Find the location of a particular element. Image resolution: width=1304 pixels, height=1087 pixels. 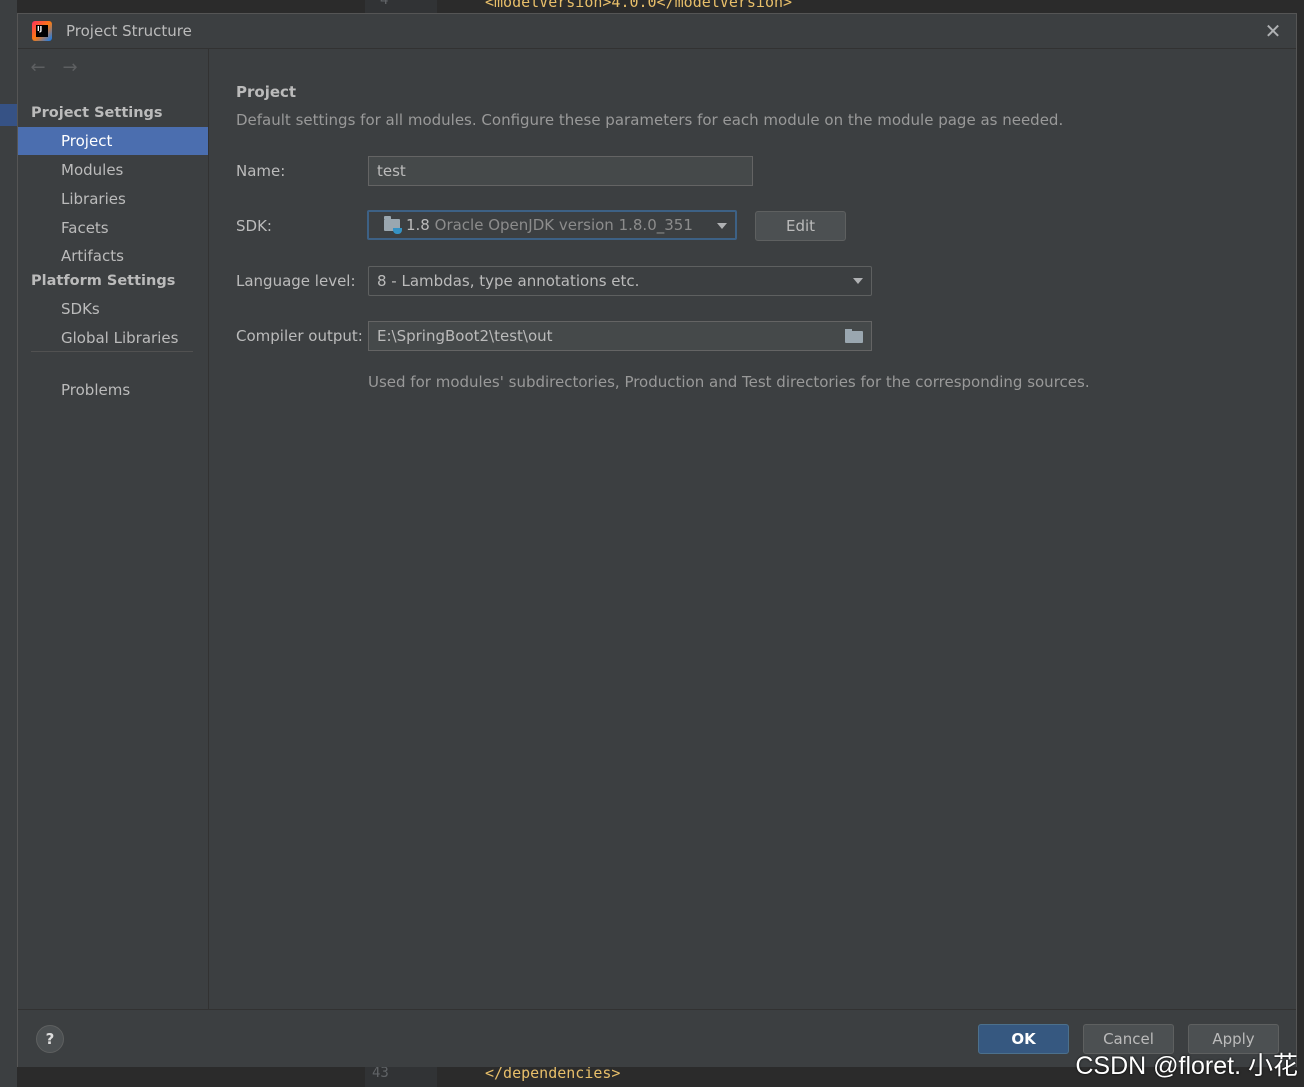

sidebar-item-facets: Facets is located at coordinates (113, 228).